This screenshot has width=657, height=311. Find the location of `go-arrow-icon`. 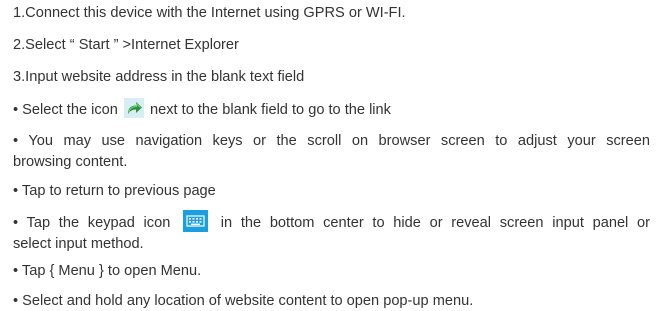

go-arrow-icon is located at coordinates (133, 108).